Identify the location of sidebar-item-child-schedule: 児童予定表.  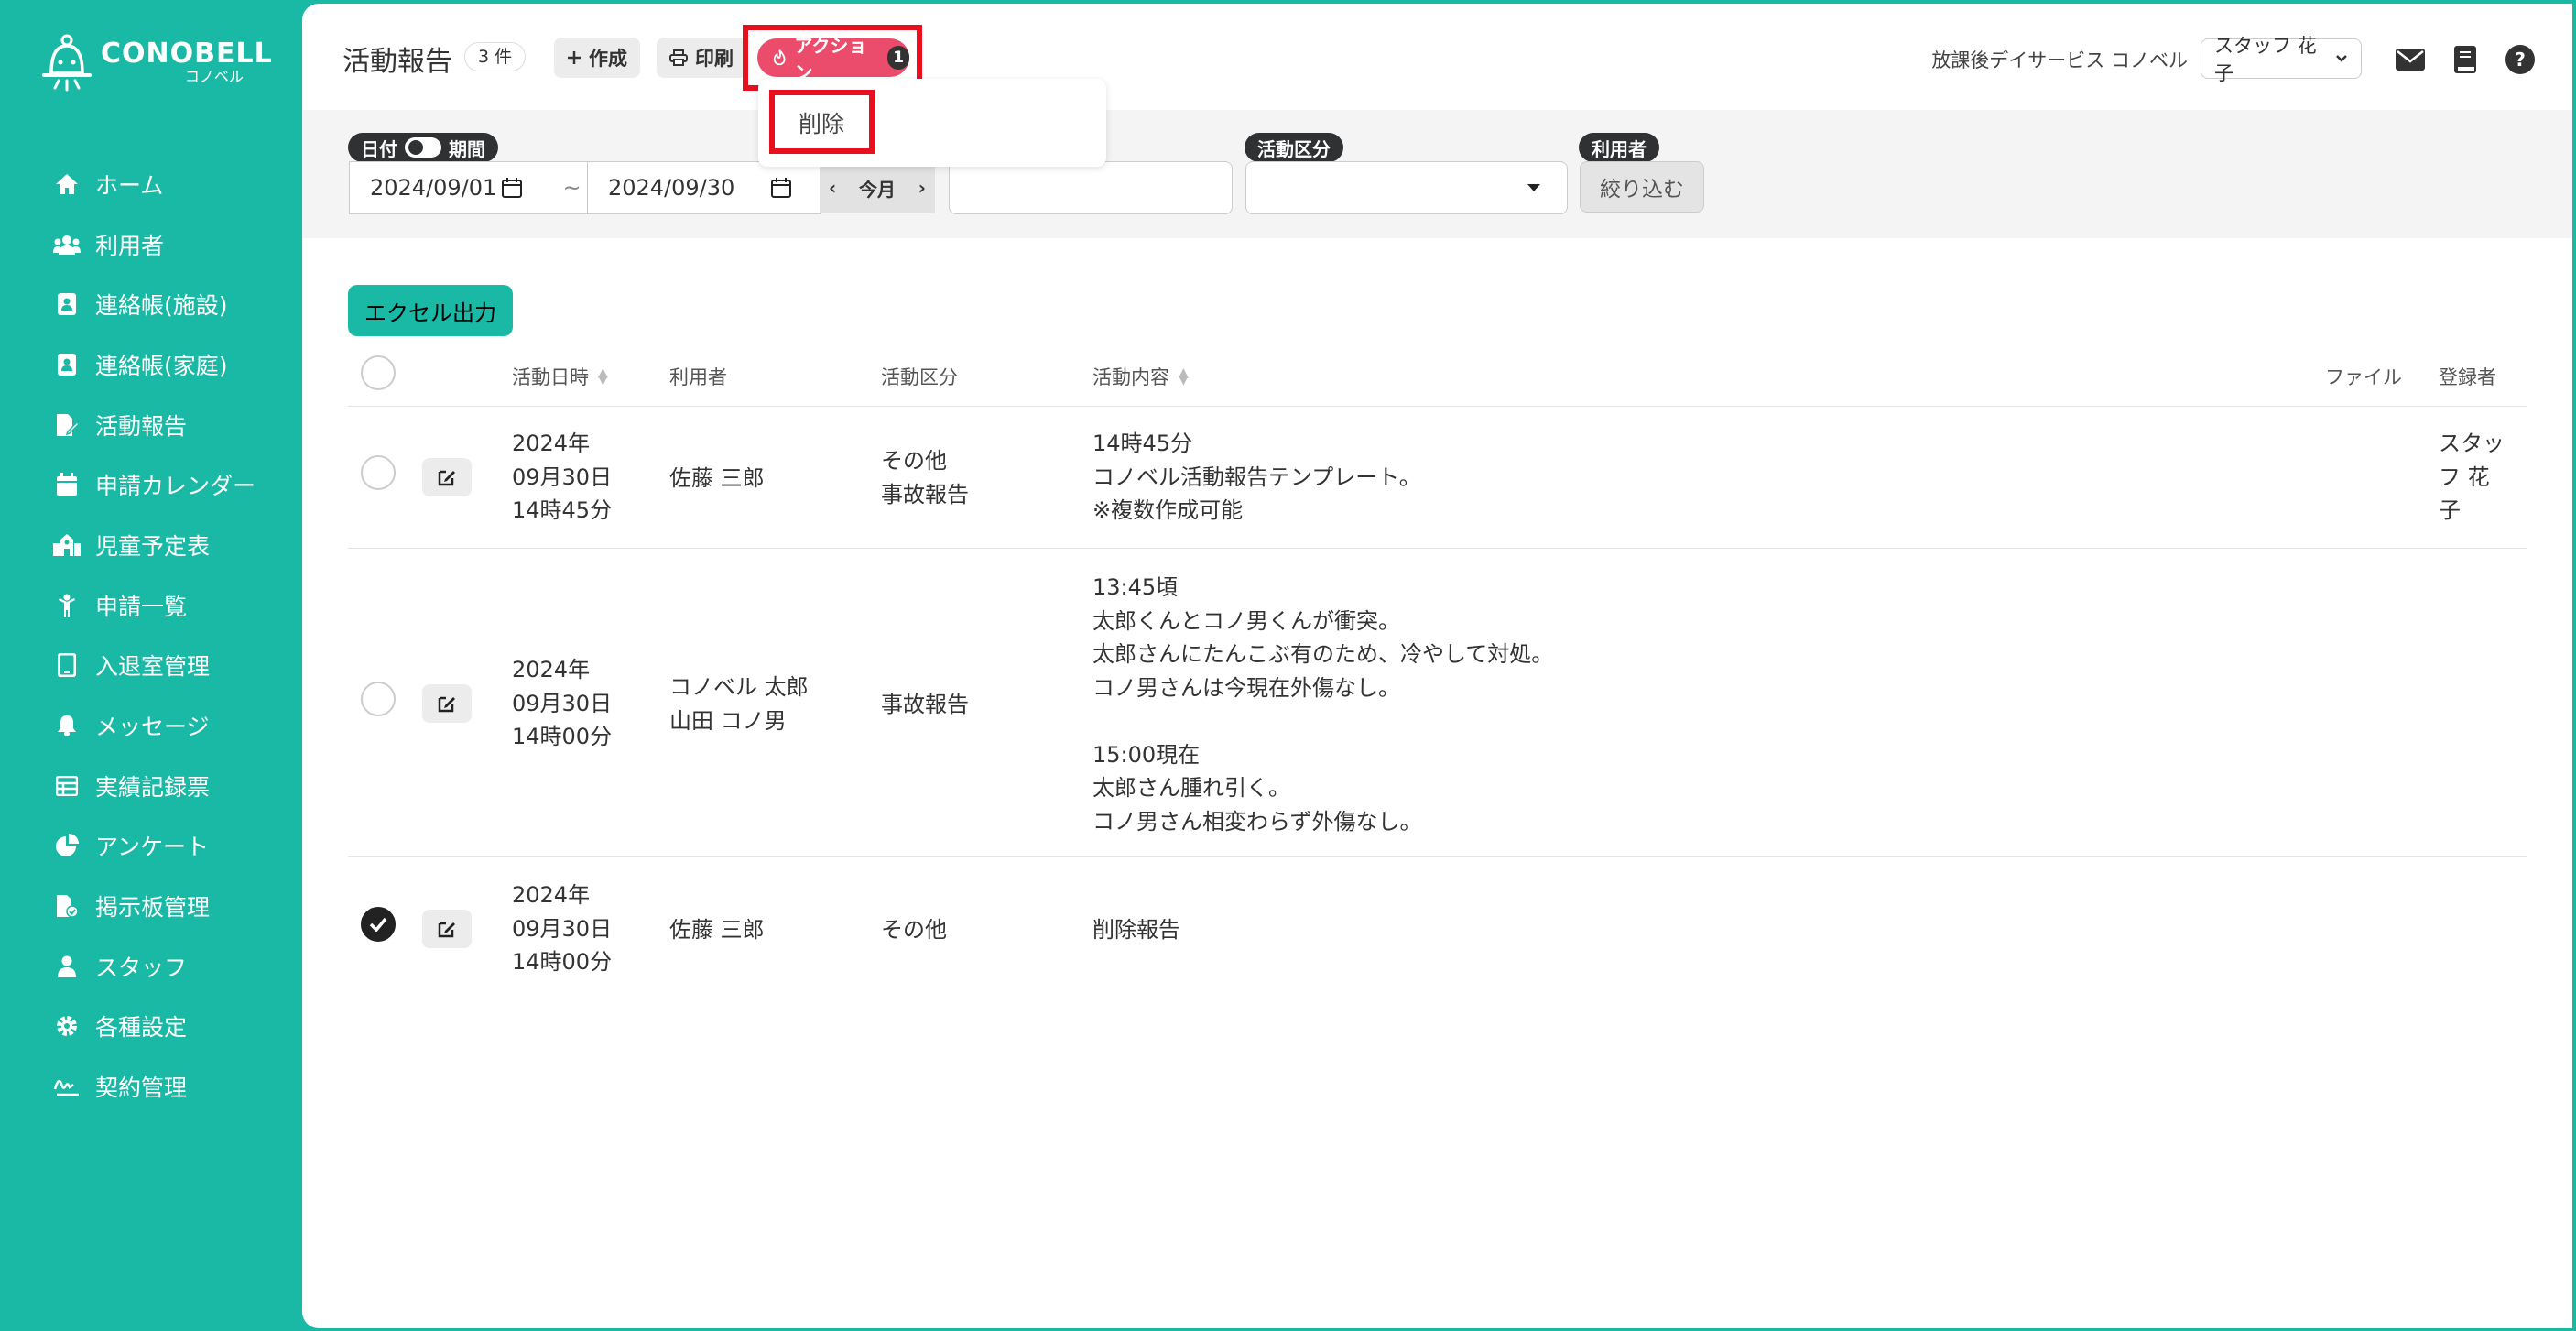
(154, 545).